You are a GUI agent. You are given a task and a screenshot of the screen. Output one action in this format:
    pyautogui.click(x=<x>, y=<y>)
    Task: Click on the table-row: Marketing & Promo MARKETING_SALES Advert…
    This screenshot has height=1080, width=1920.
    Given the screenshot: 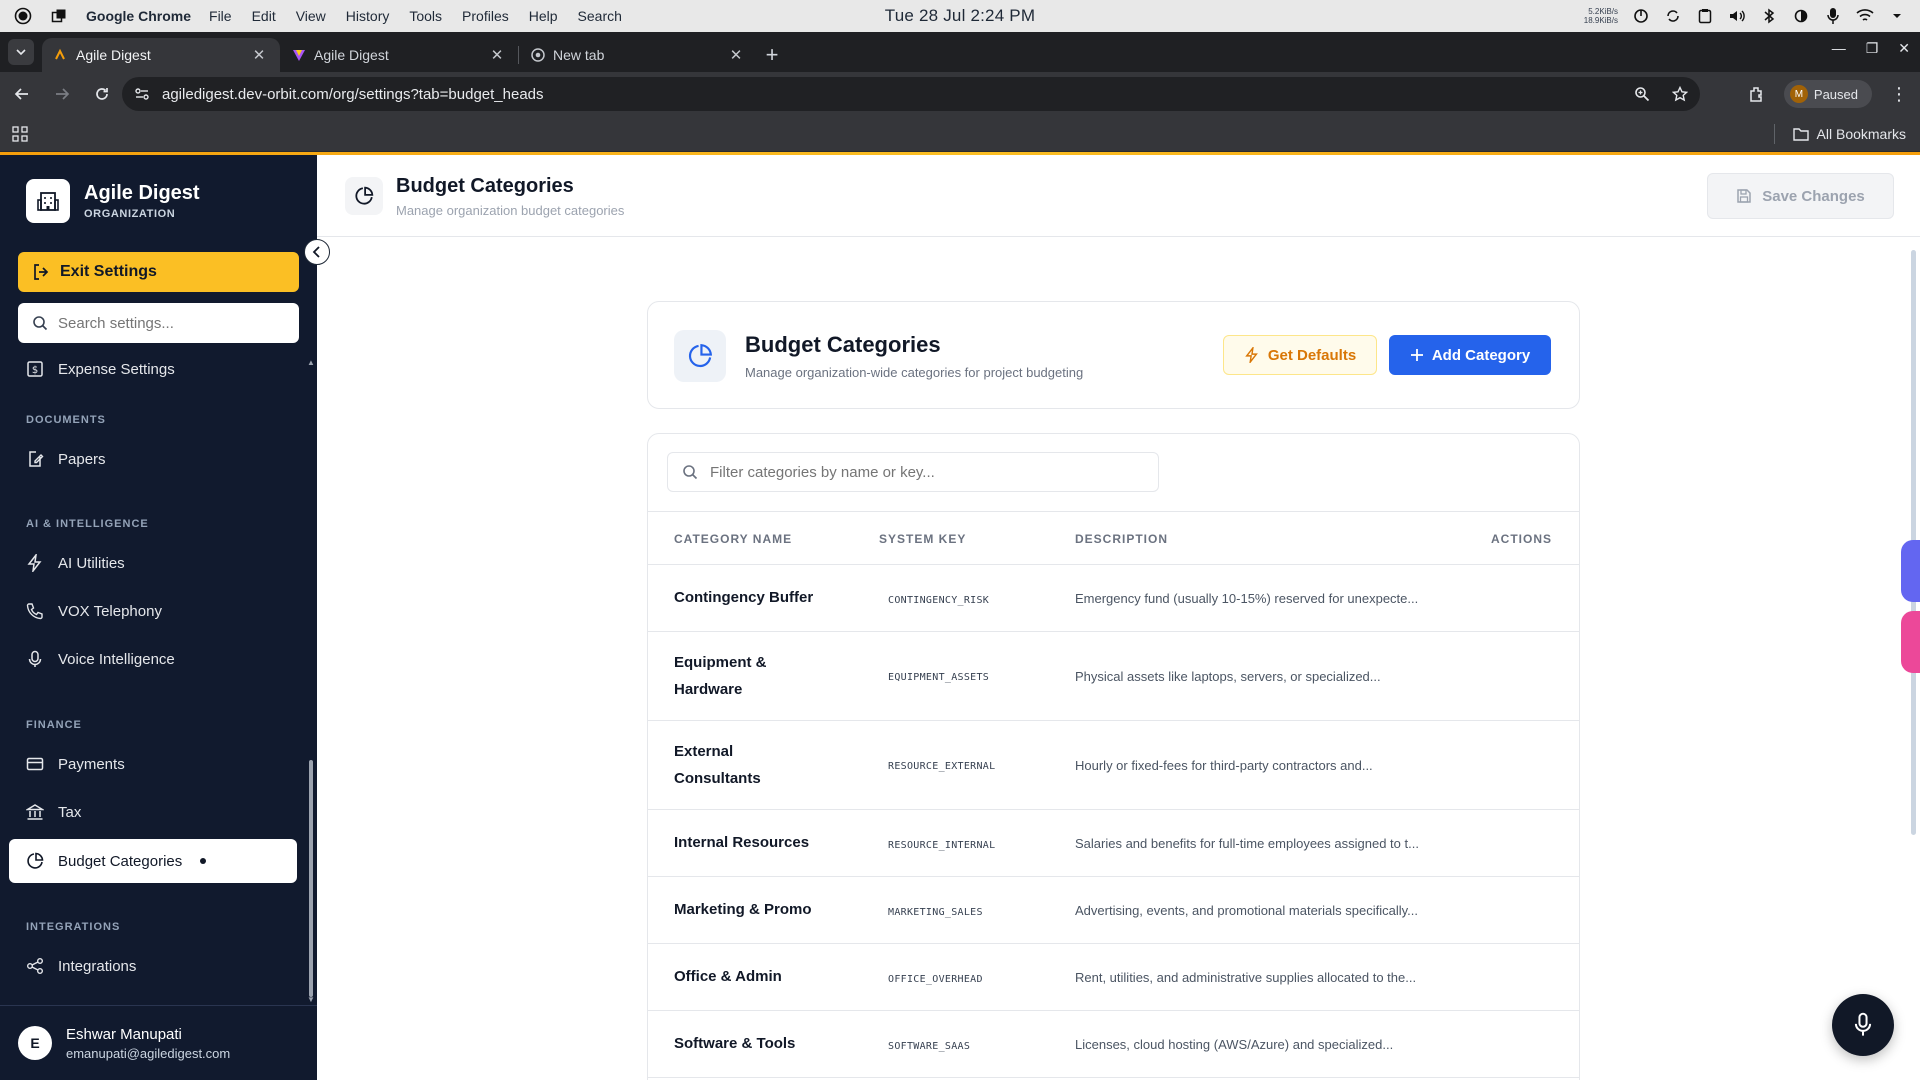 What is the action you would take?
    pyautogui.click(x=1113, y=910)
    